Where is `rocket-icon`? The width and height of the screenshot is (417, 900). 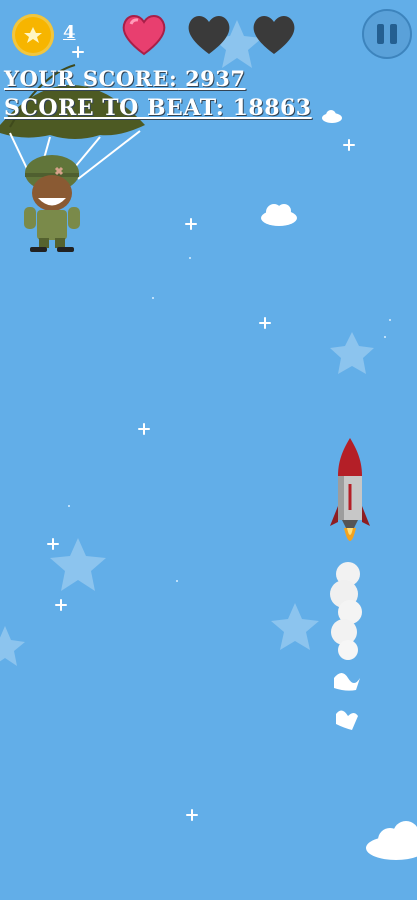 rocket-icon is located at coordinates (350, 489).